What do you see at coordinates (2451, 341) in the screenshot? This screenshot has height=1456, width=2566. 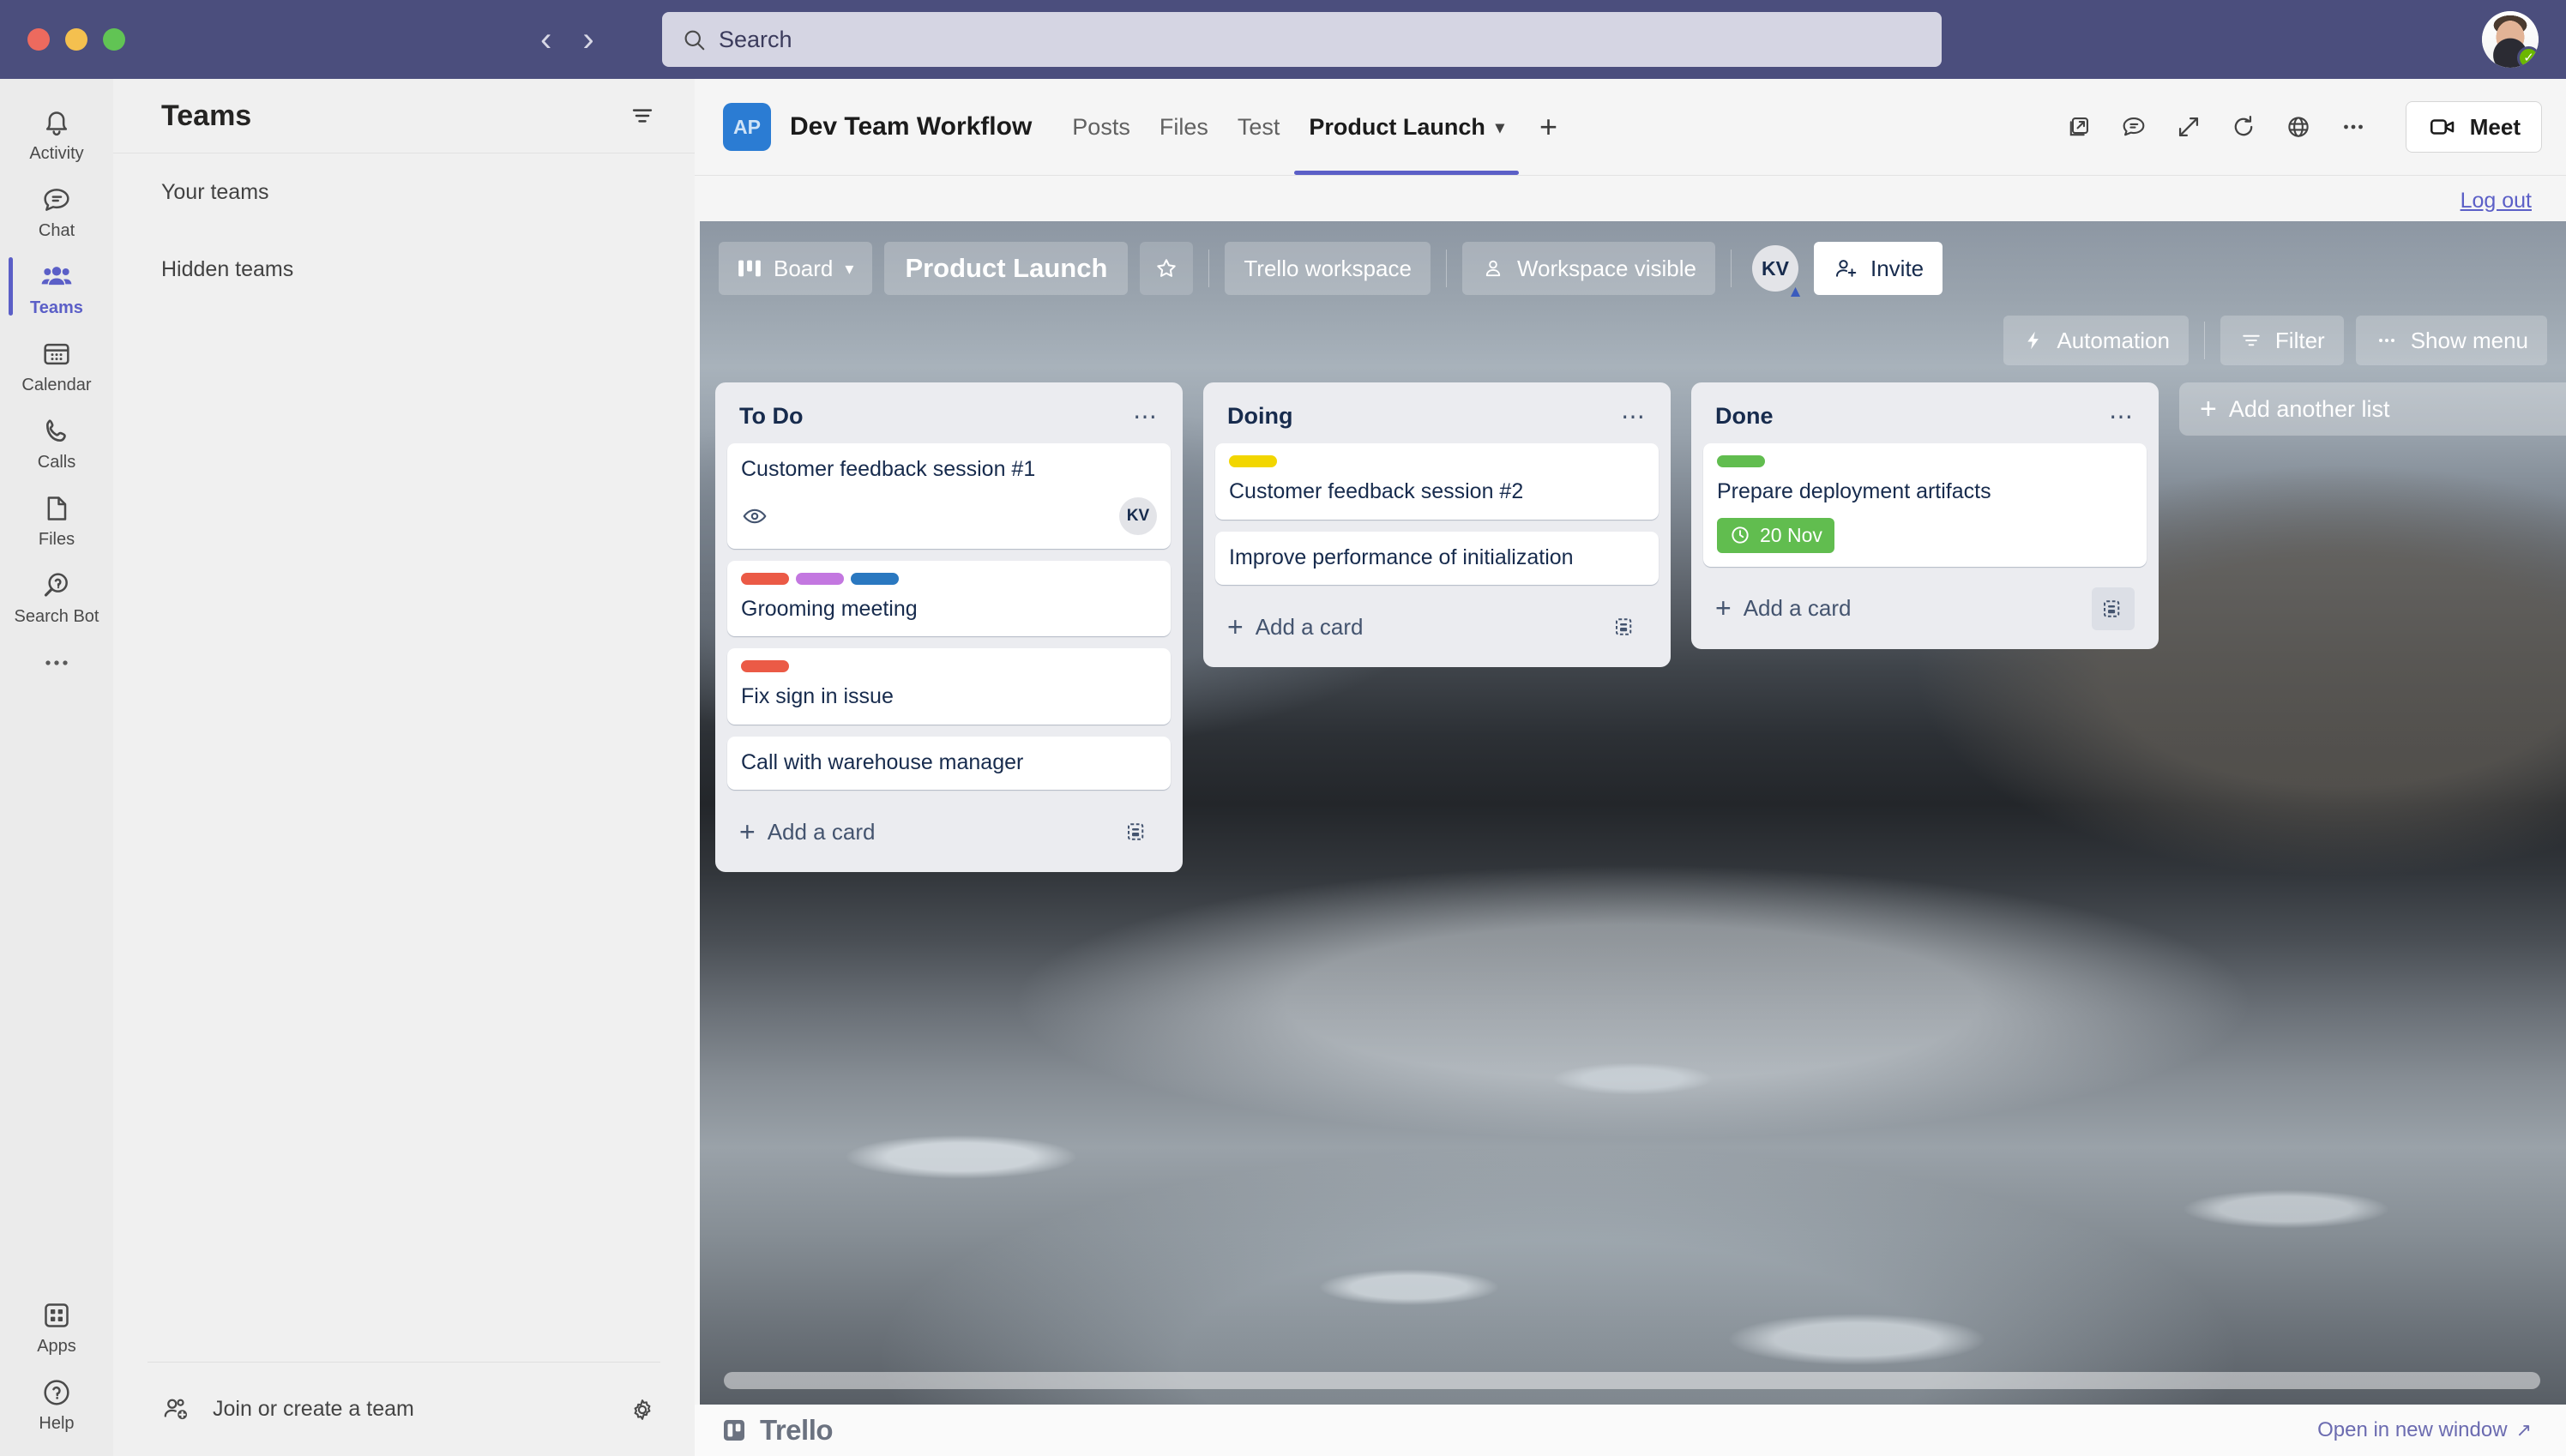 I see `show-menu-button: Show menu` at bounding box center [2451, 341].